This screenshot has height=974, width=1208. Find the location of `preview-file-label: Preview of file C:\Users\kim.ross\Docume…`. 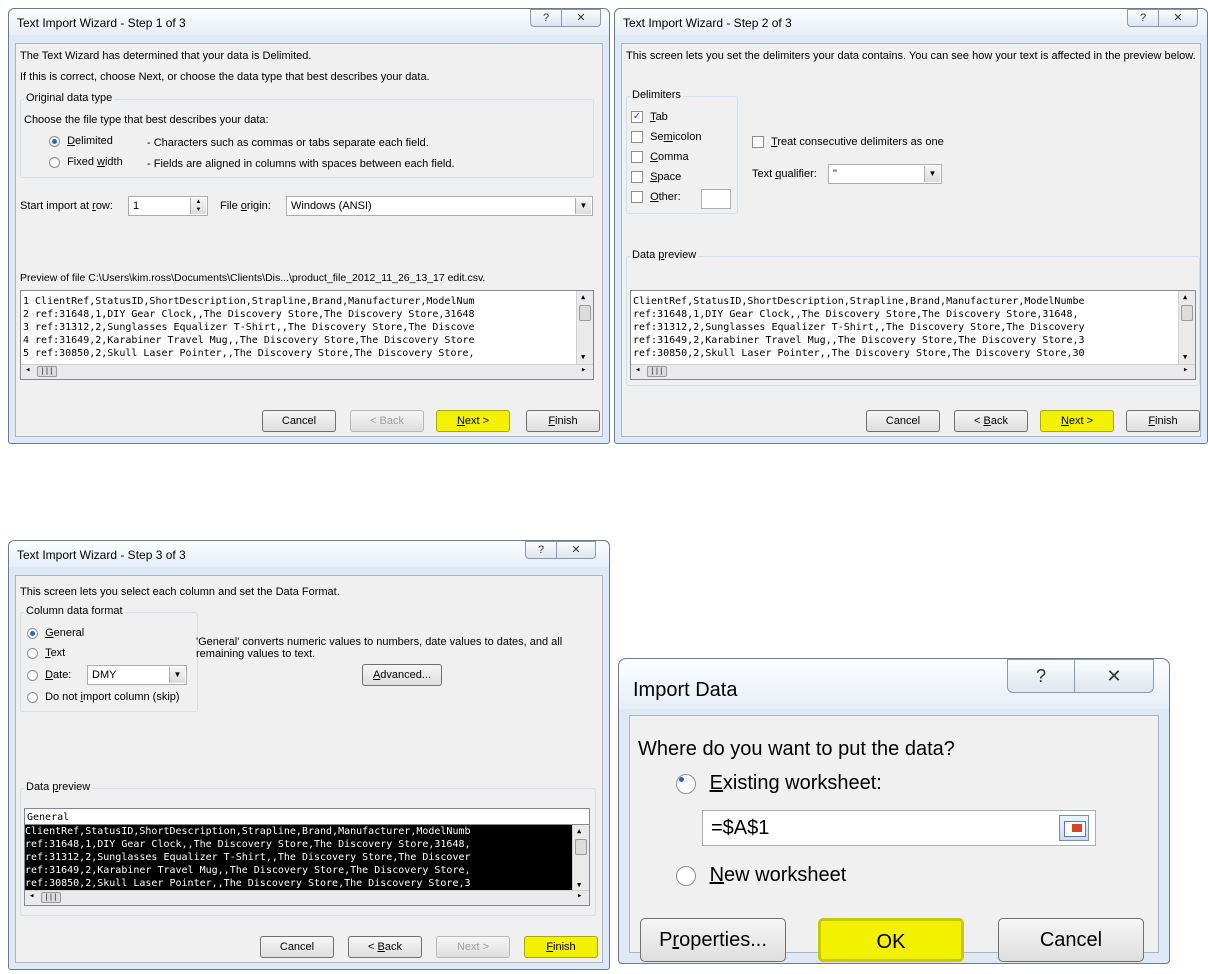

preview-file-label: Preview of file C:\Users\kim.ross\Docume… is located at coordinates (253, 278).